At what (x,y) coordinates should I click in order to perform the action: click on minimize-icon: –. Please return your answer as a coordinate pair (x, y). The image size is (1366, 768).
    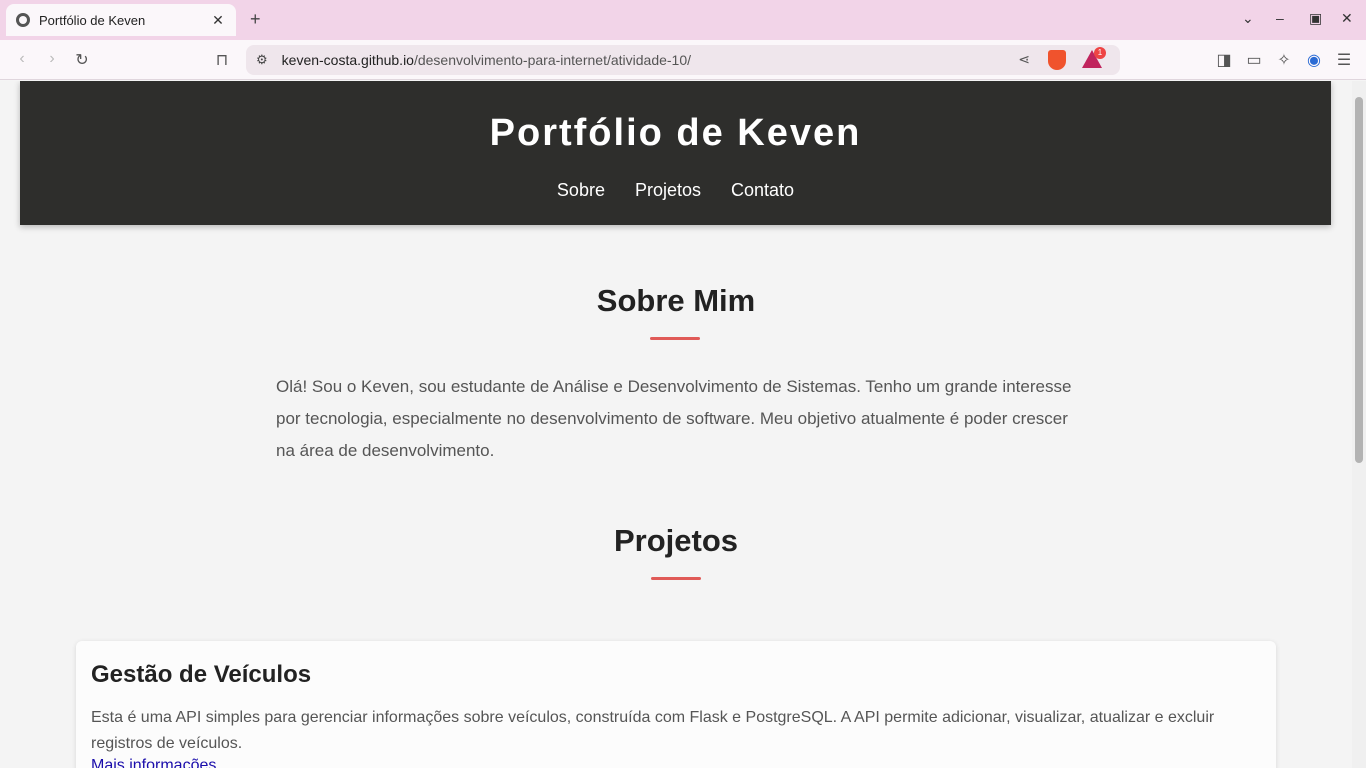
    Looking at the image, I should click on (1280, 18).